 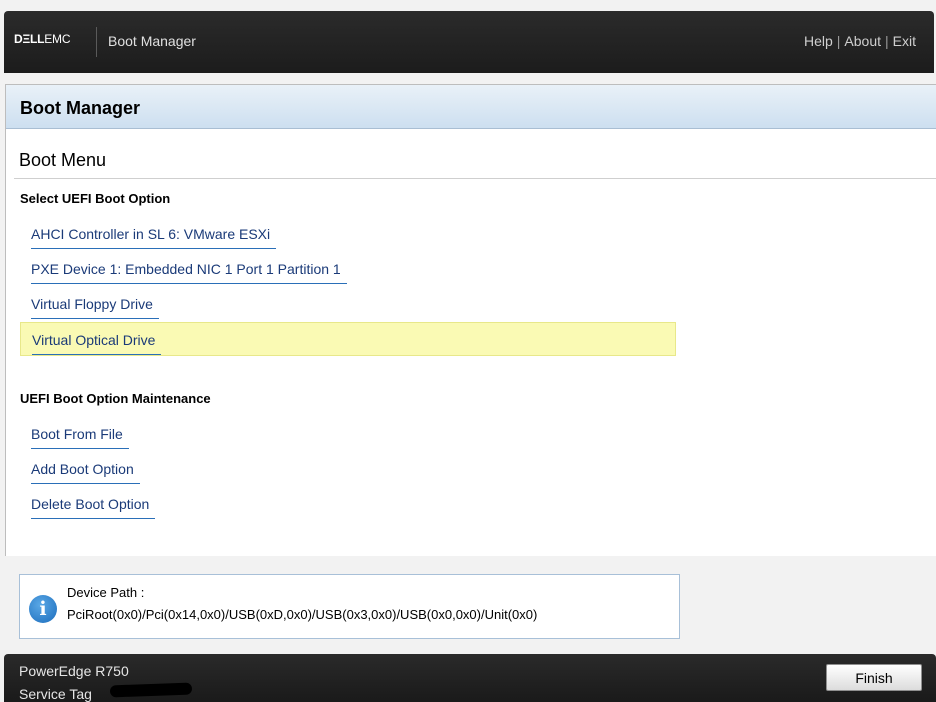 What do you see at coordinates (115, 398) in the screenshot?
I see `boot-maintenance-heading: UEFI Boot Option Maintenance` at bounding box center [115, 398].